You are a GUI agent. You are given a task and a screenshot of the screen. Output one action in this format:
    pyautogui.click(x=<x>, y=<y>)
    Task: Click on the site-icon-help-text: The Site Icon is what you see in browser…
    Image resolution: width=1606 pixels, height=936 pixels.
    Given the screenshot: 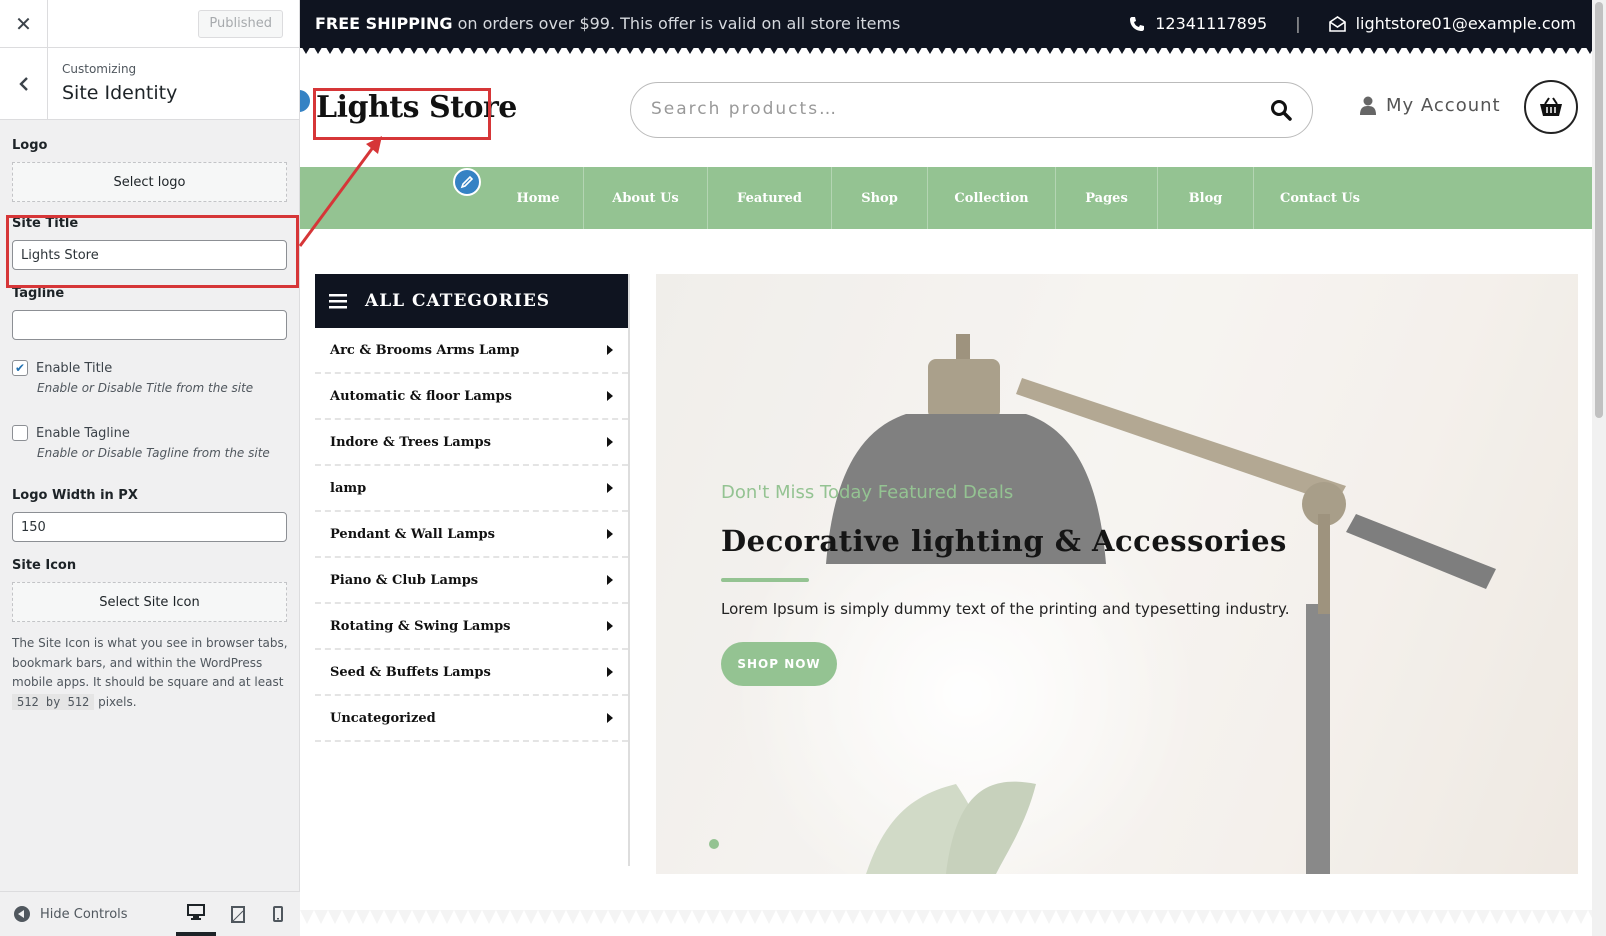 What is the action you would take?
    pyautogui.click(x=150, y=662)
    